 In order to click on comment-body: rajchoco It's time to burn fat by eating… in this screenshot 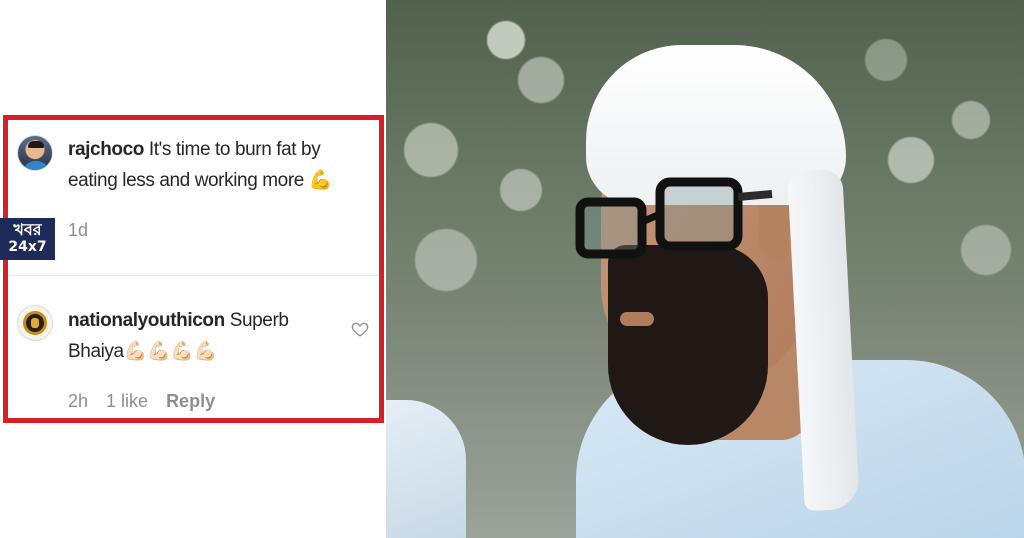, I will do `click(208, 165)`.